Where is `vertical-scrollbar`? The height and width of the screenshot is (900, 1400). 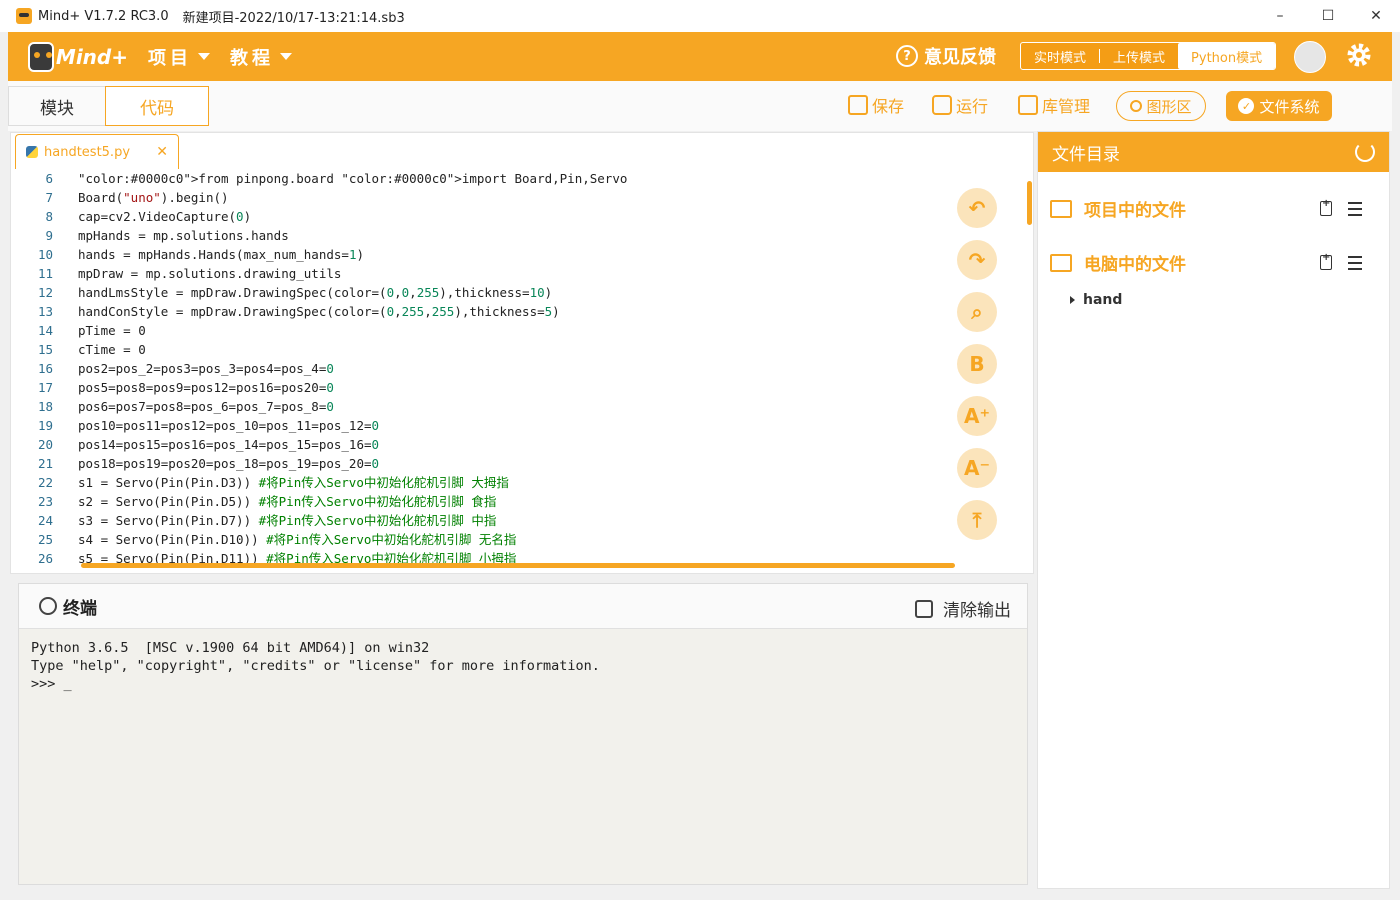
vertical-scrollbar is located at coordinates (1029, 203).